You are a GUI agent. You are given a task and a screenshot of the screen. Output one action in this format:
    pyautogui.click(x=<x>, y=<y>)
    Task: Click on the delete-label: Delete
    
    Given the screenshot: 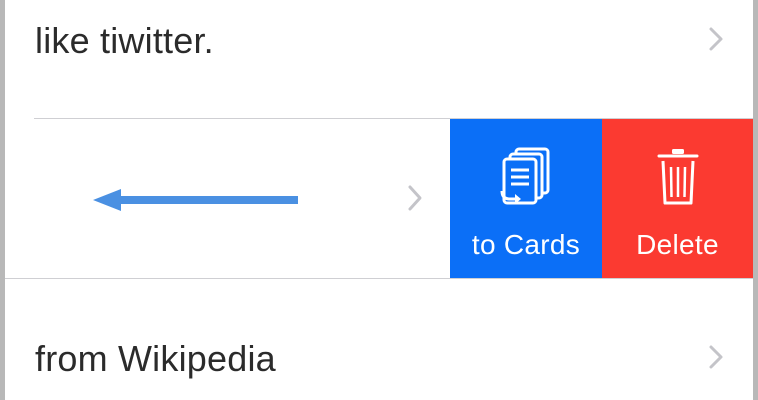 What is the action you would take?
    pyautogui.click(x=677, y=244)
    